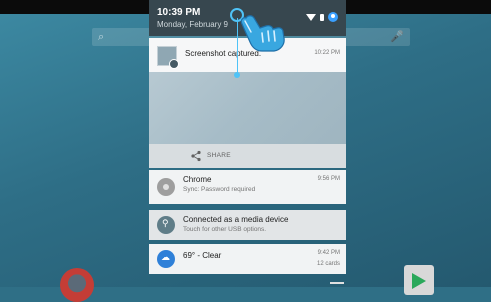 The height and width of the screenshot is (302, 491). What do you see at coordinates (202, 255) in the screenshot?
I see `weather-title: 69° - Clear` at bounding box center [202, 255].